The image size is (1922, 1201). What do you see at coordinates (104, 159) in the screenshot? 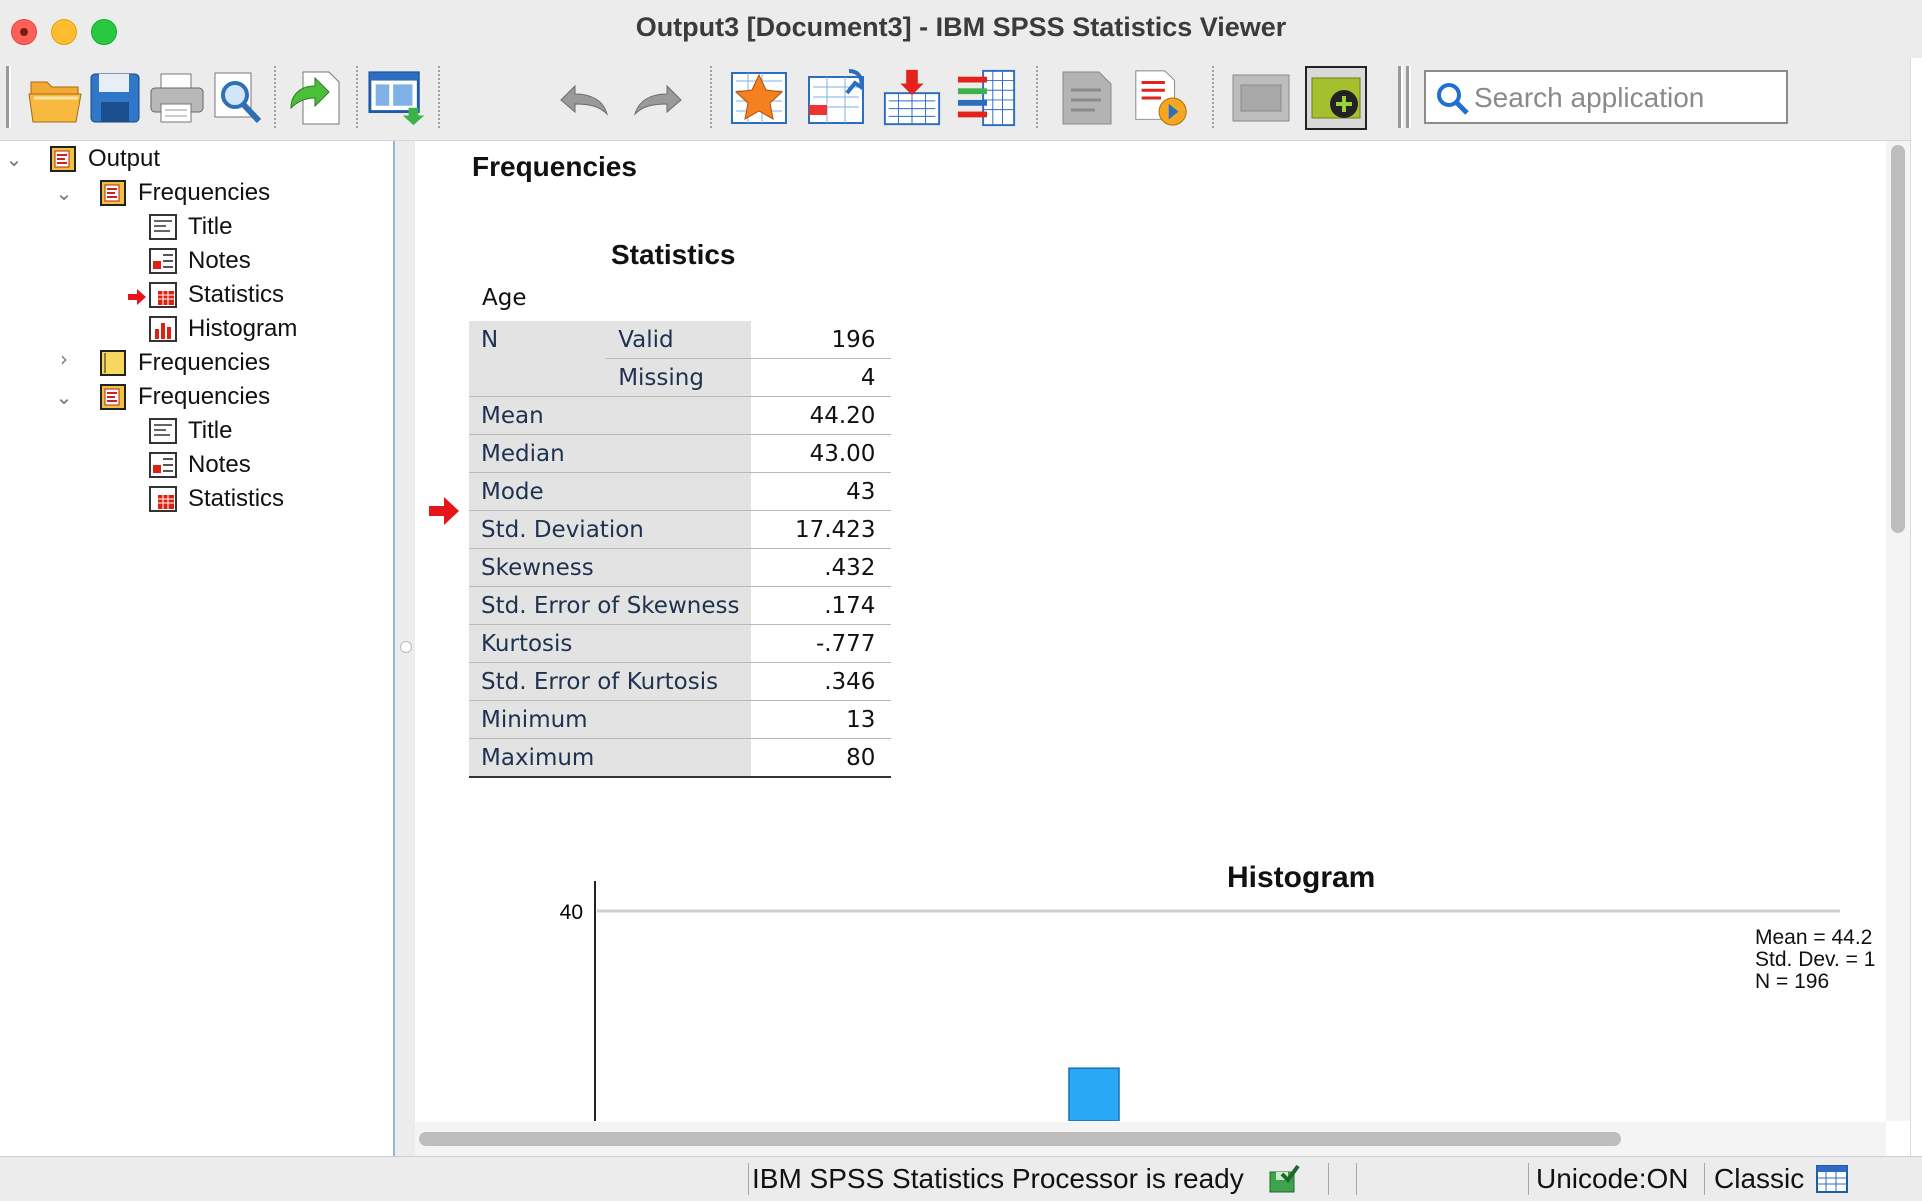
I see `tree-node-output: Output` at bounding box center [104, 159].